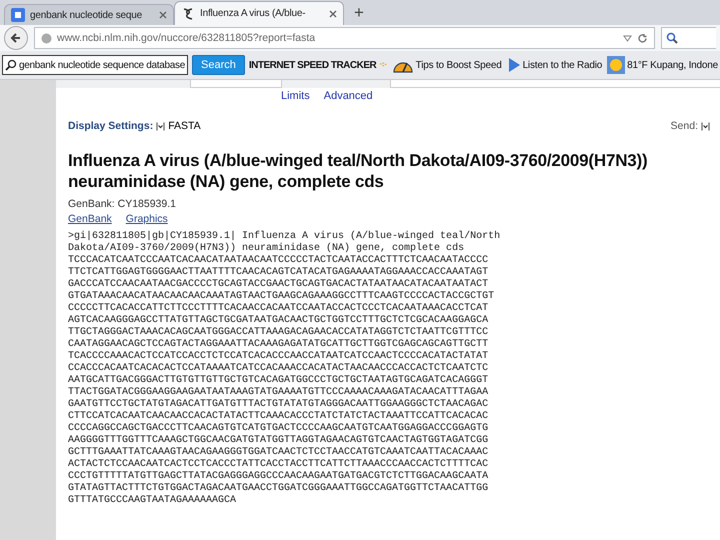 Image resolution: width=720 pixels, height=540 pixels. I want to click on reload-icon, so click(642, 38).